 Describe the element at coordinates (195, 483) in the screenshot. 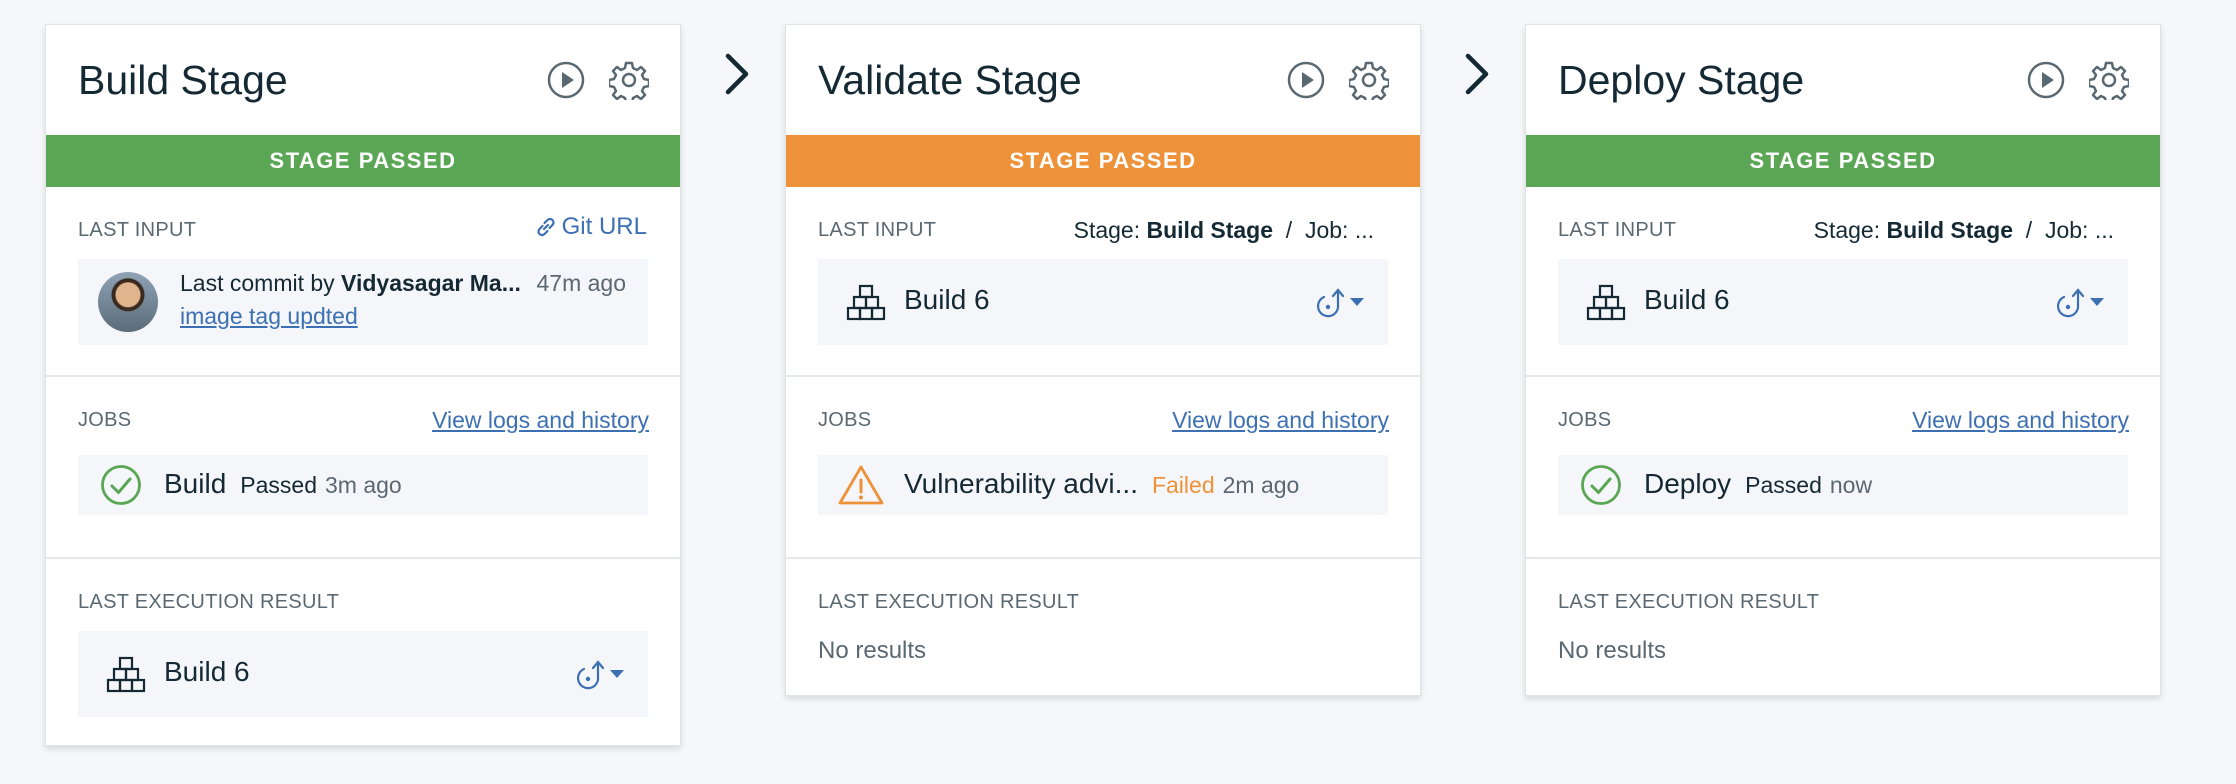

I see `job-name: Build` at that location.